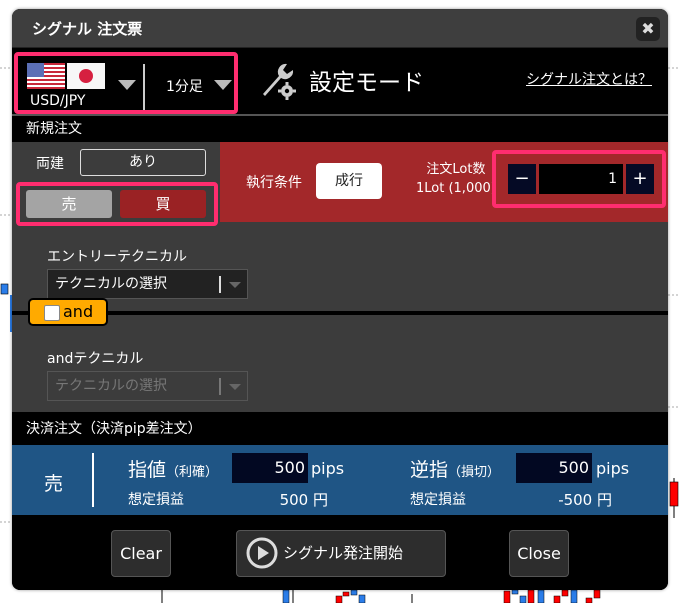 This screenshot has width=680, height=603. Describe the element at coordinates (46, 76) in the screenshot. I see `us-flag-icon` at that location.